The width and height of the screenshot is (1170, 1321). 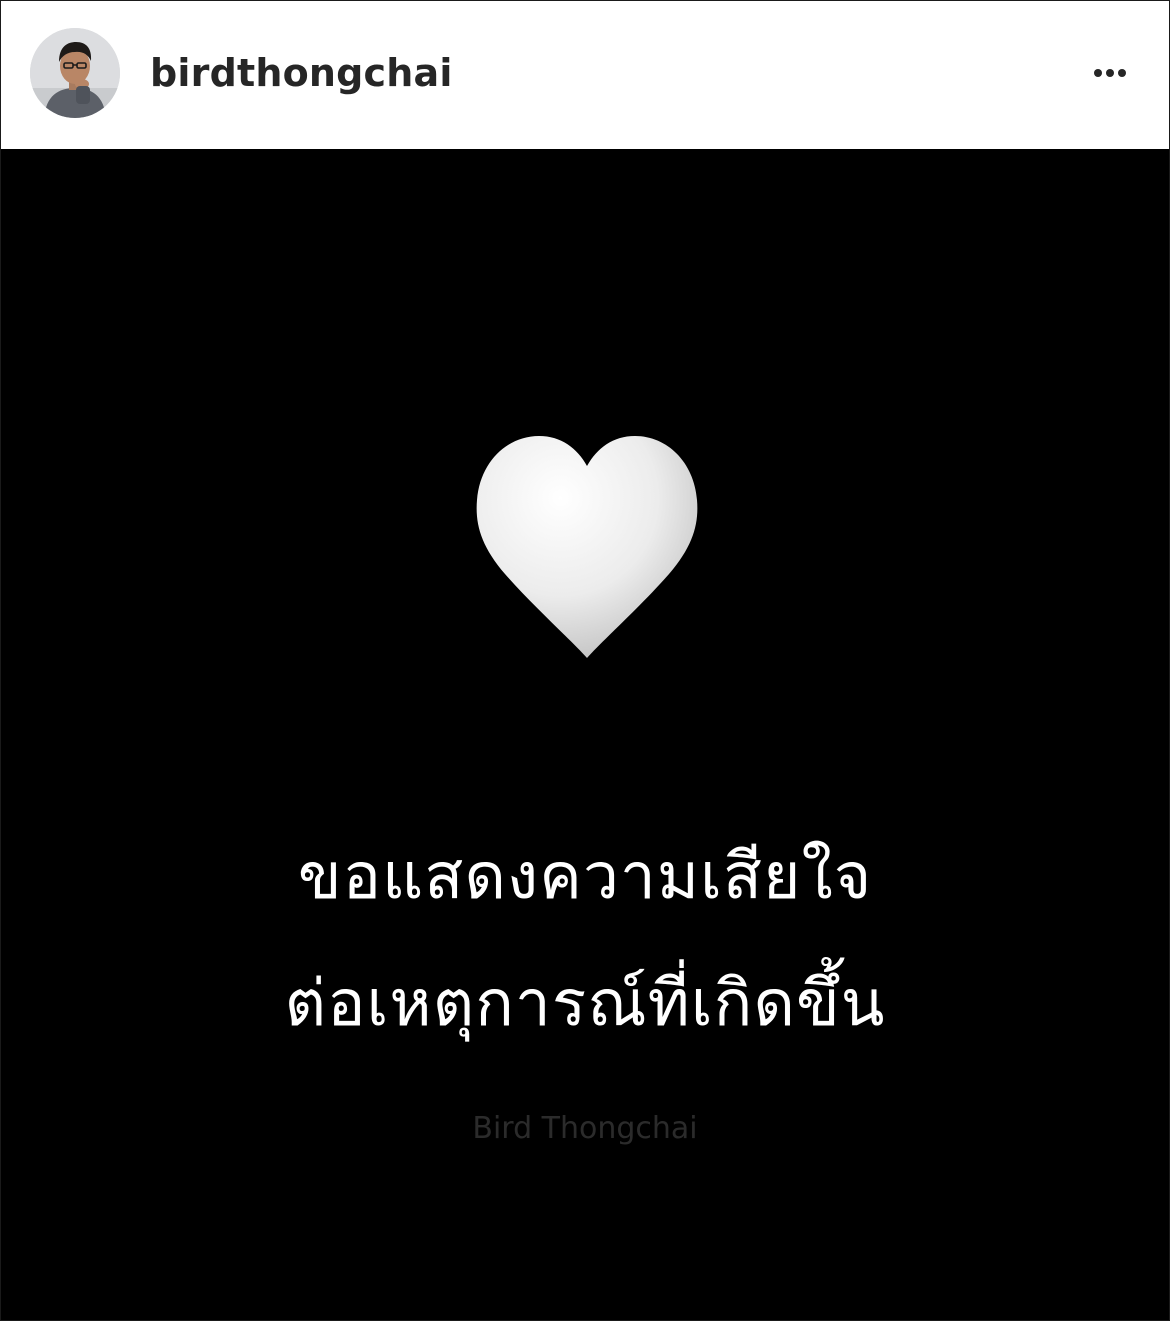 I want to click on condolence-message-line-2: ต่อเหตุการณ์ที่เกิดขึ้น, so click(x=585, y=1004).